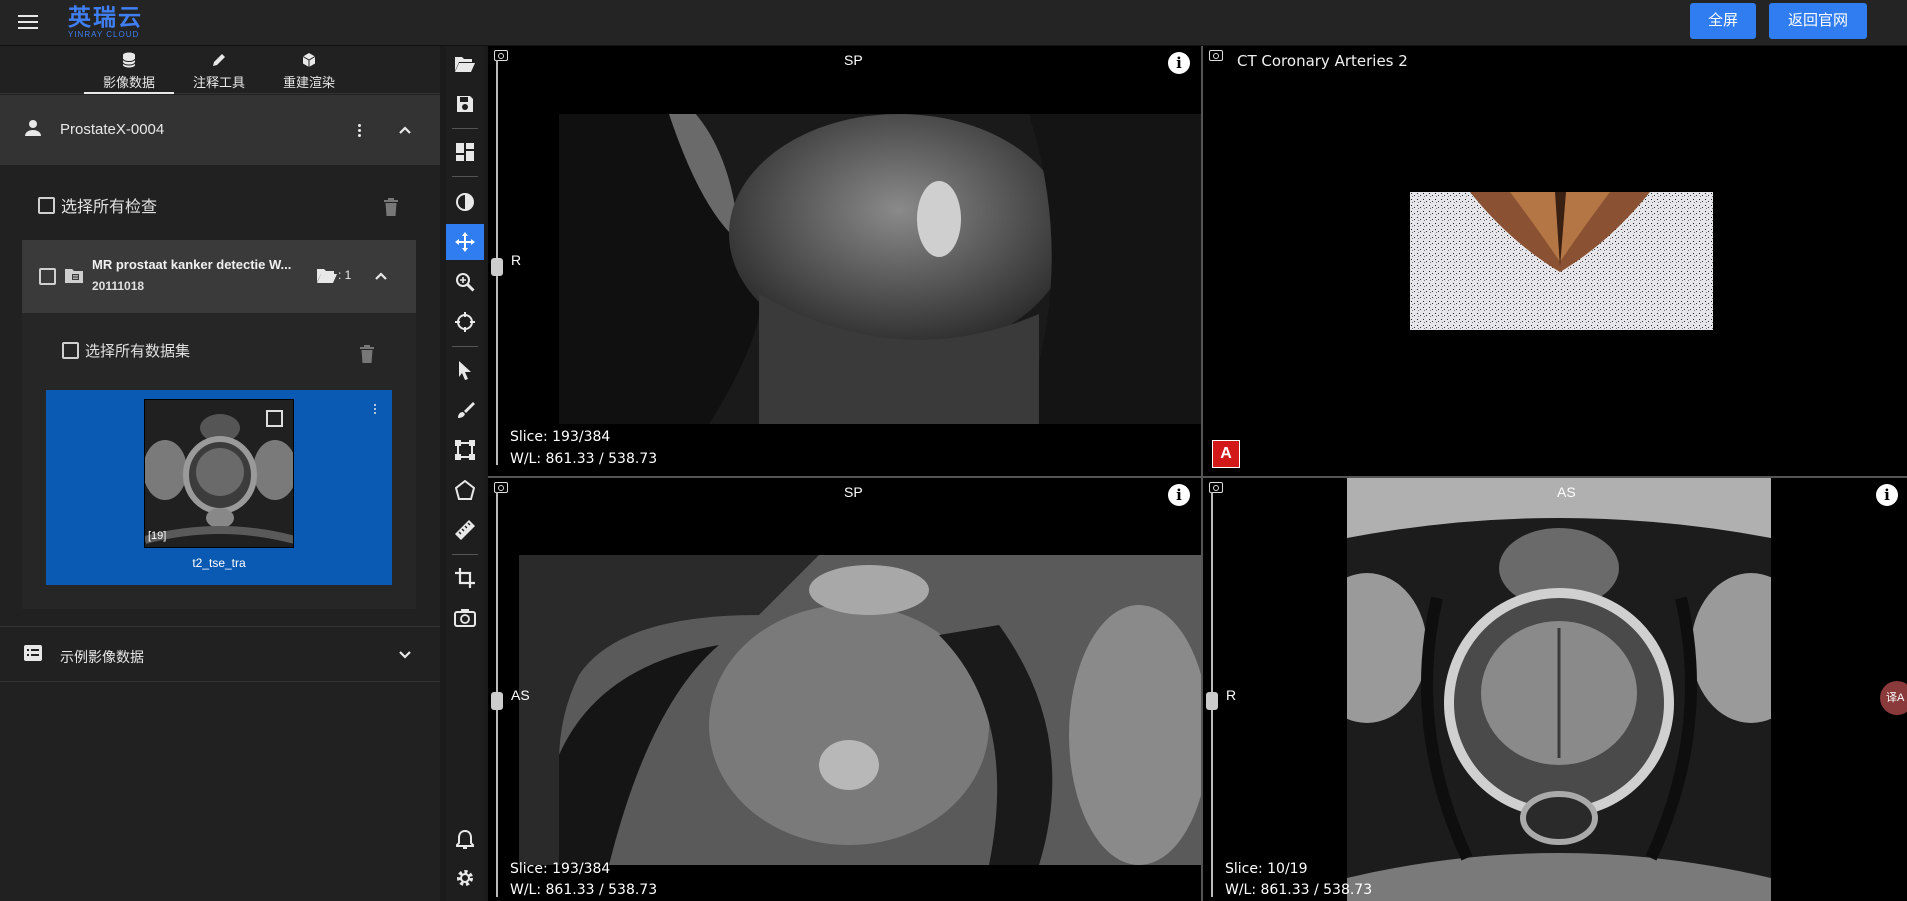 The image size is (1907, 901). I want to click on select-all-datasets: 选择所有数据集, so click(126, 350).